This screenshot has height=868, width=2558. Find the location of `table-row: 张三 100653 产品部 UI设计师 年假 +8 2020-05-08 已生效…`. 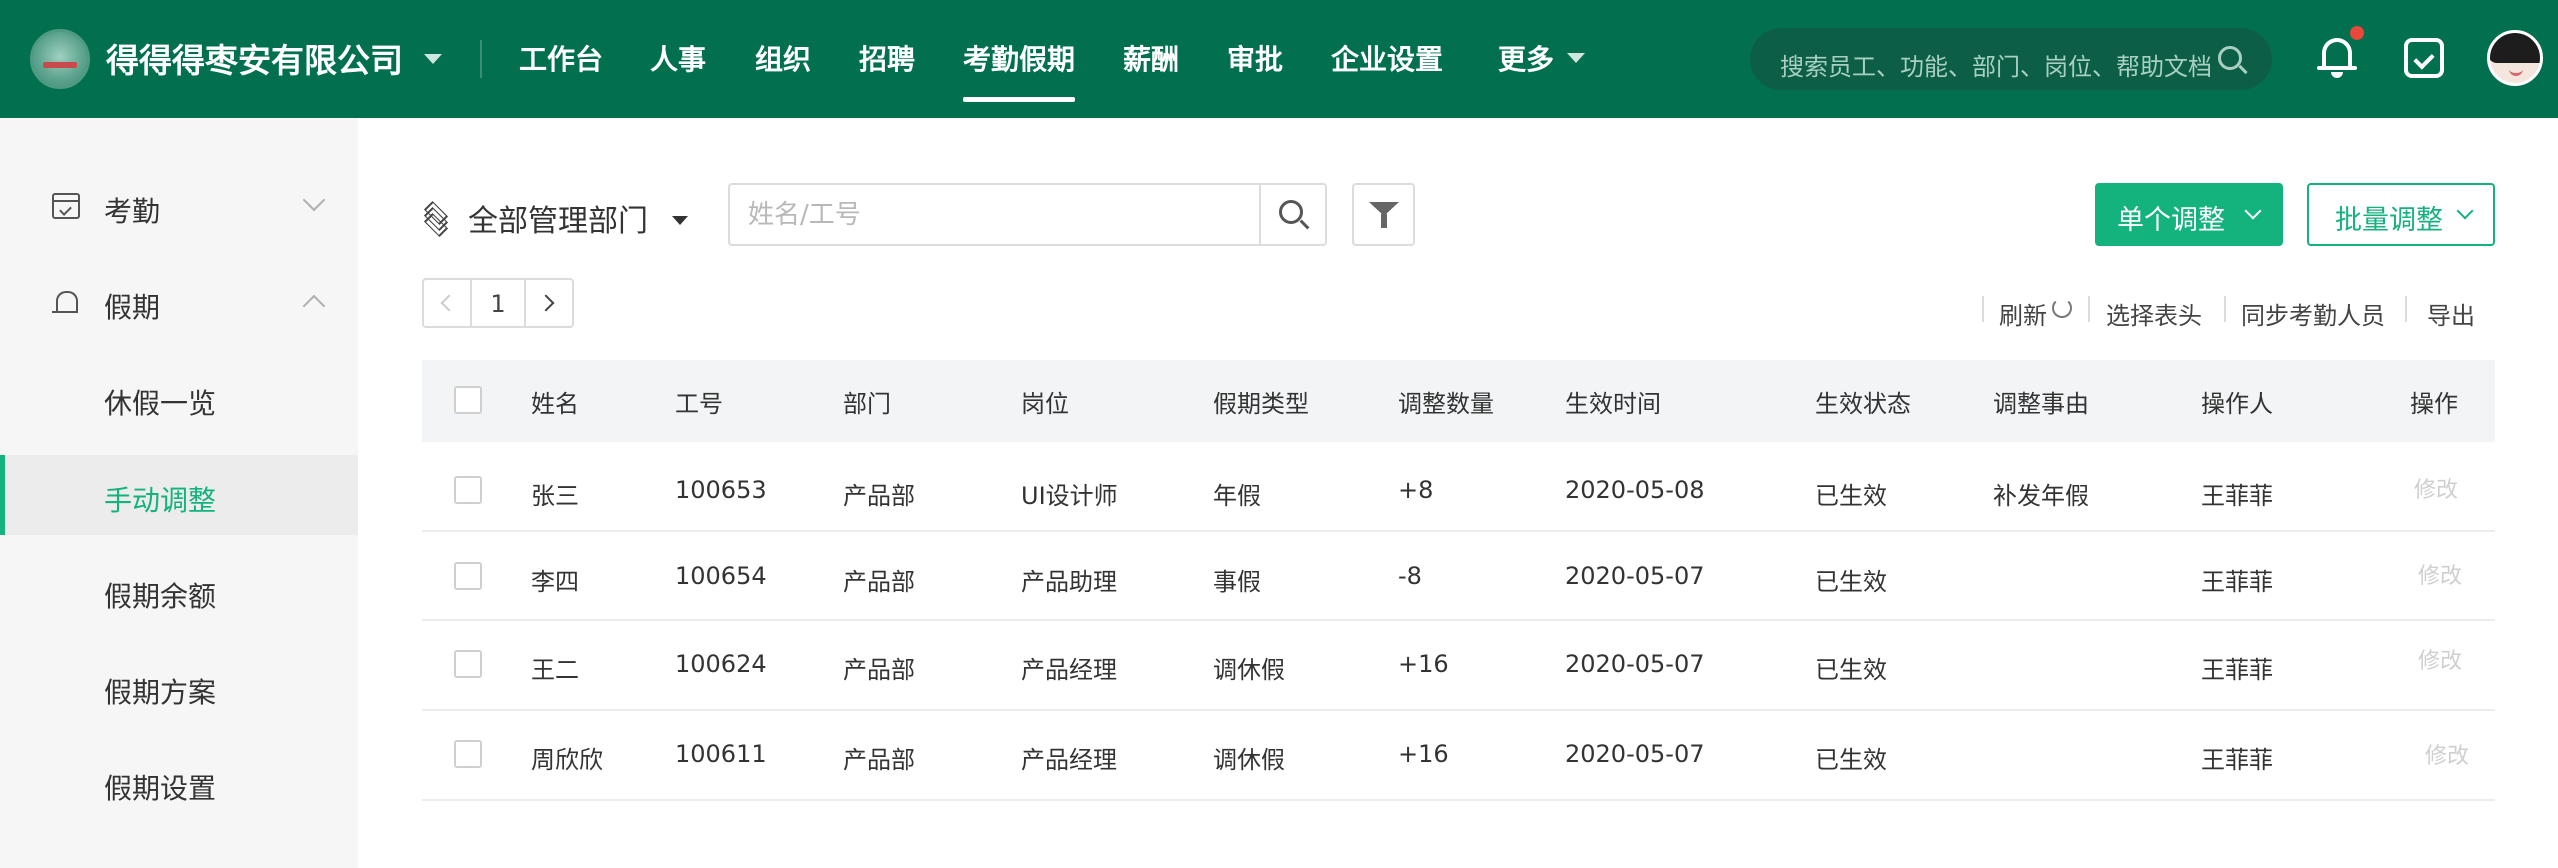

table-row: 张三 100653 产品部 UI设计师 年假 +8 2020-05-08 已生效… is located at coordinates (1458, 487).